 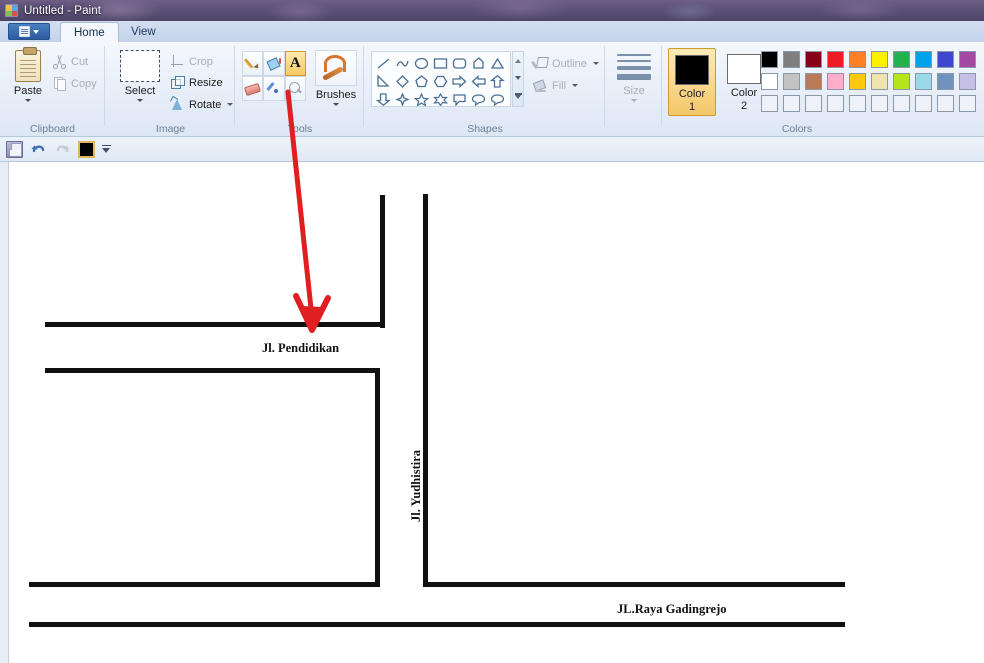 I want to click on fill-button: Fill, so click(x=556, y=85).